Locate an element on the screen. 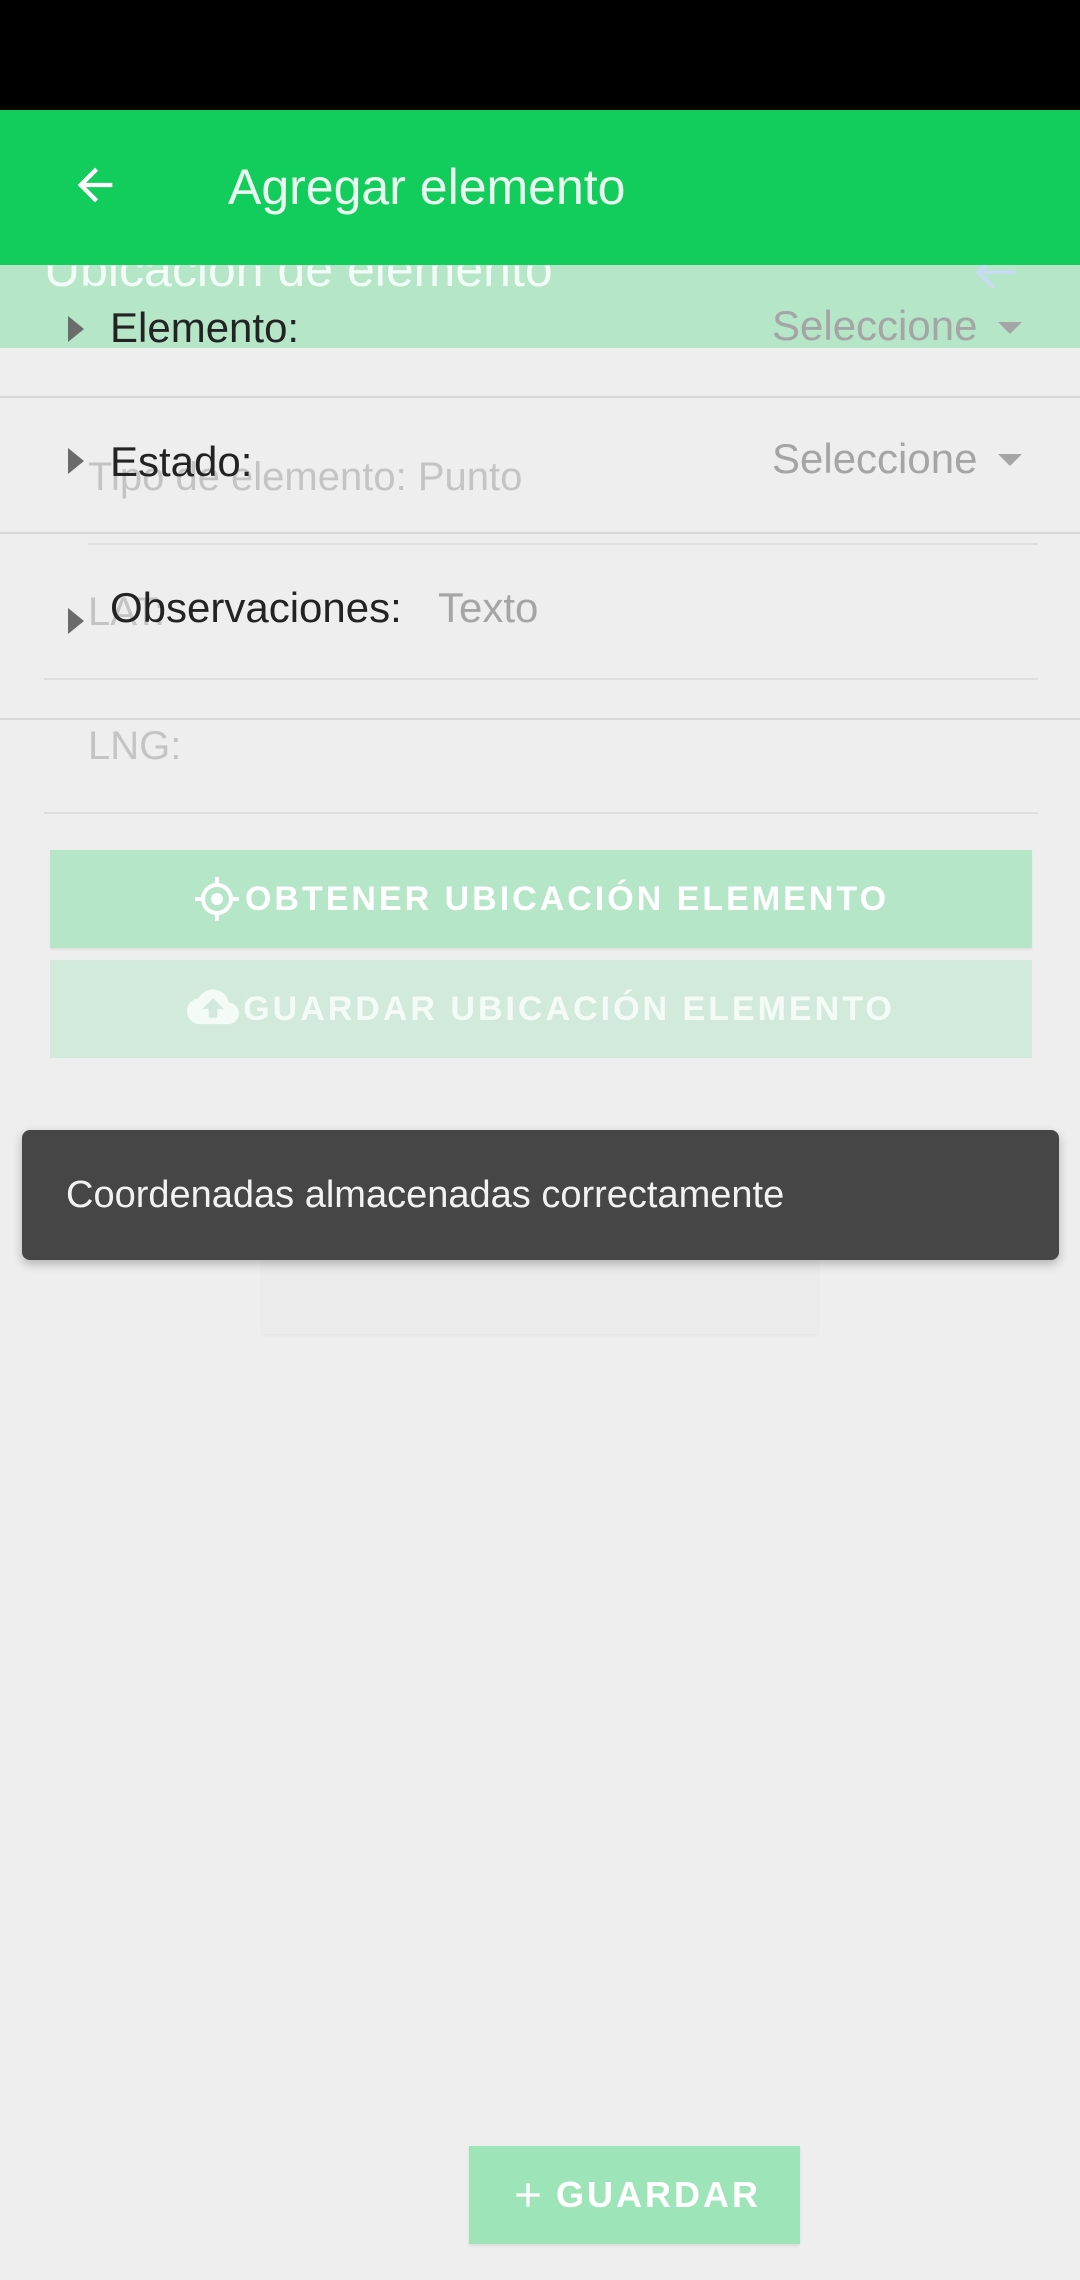 This screenshot has height=2280, width=1080. snackbar-message: Coordenadas almacenadas correctamente is located at coordinates (425, 1194).